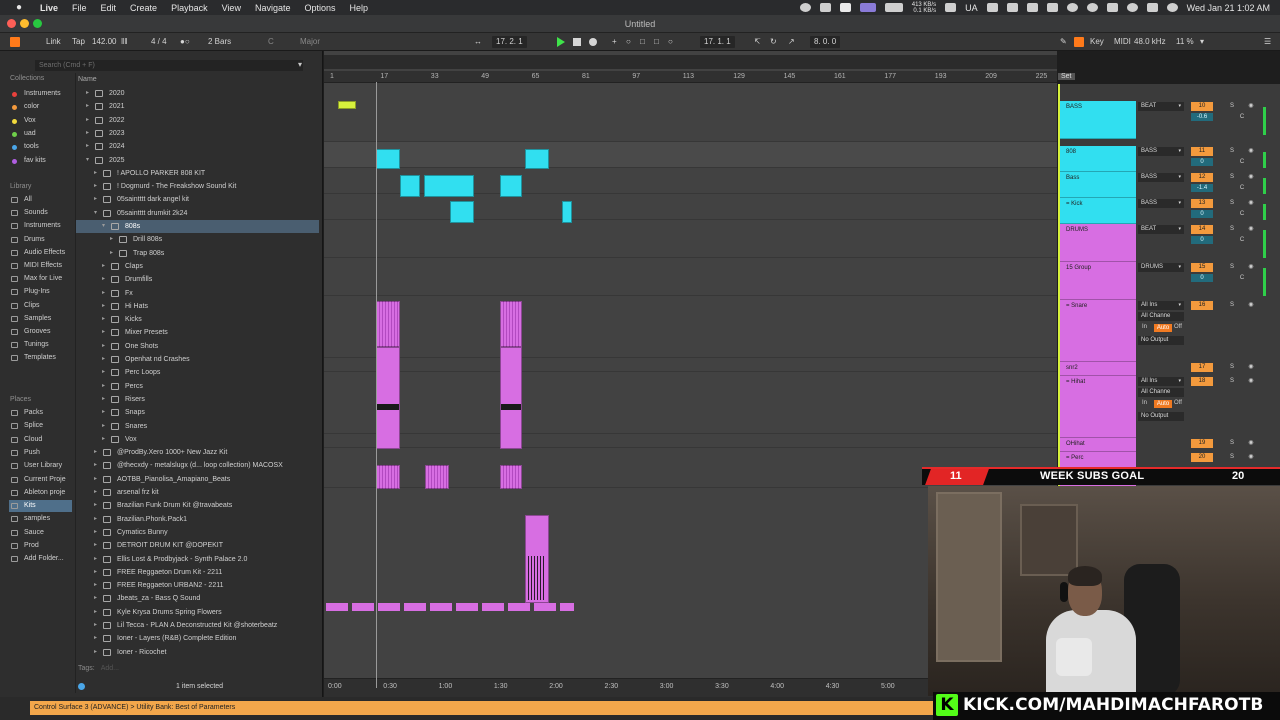 This screenshot has width=1280, height=720. Describe the element at coordinates (273, 8) in the screenshot. I see `menu-navigate: Navigate` at that location.